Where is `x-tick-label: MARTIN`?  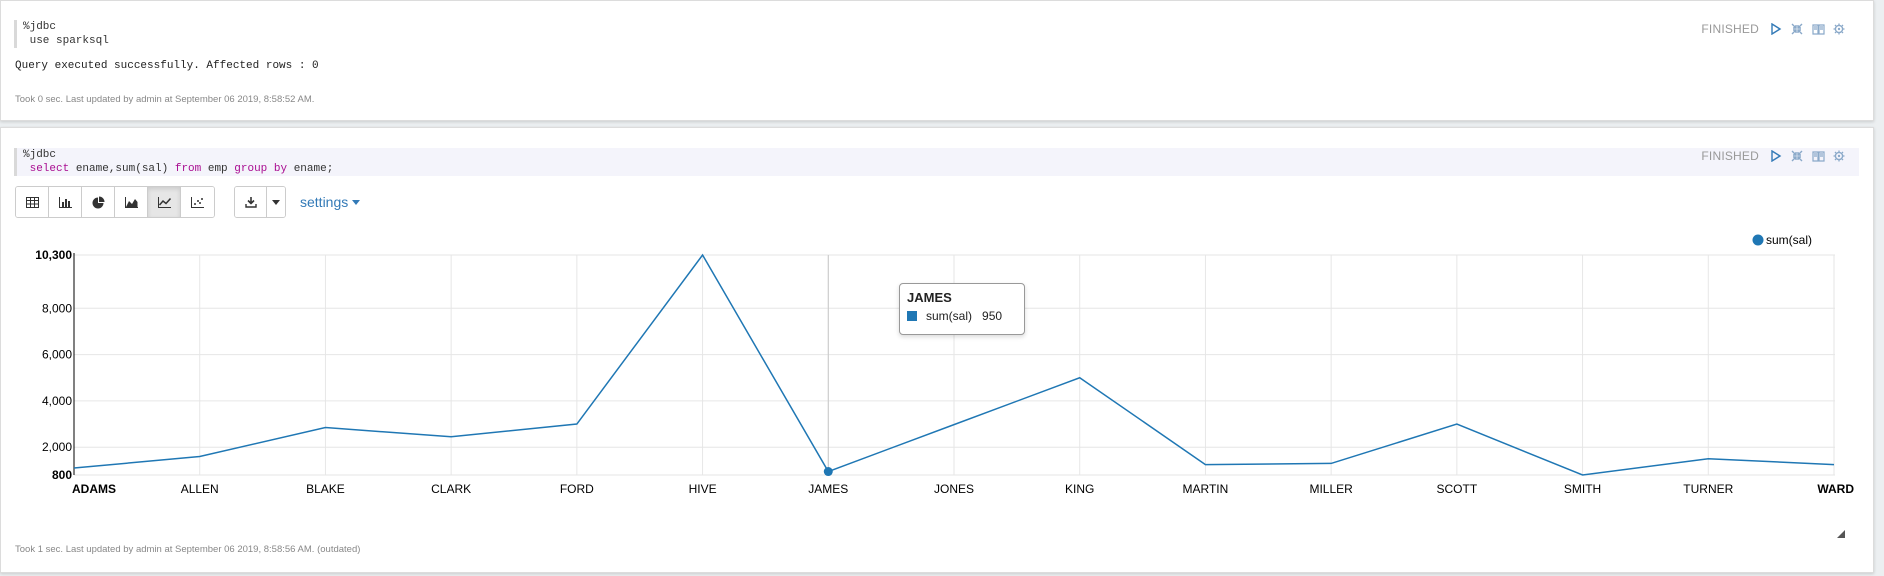 x-tick-label: MARTIN is located at coordinates (1206, 489).